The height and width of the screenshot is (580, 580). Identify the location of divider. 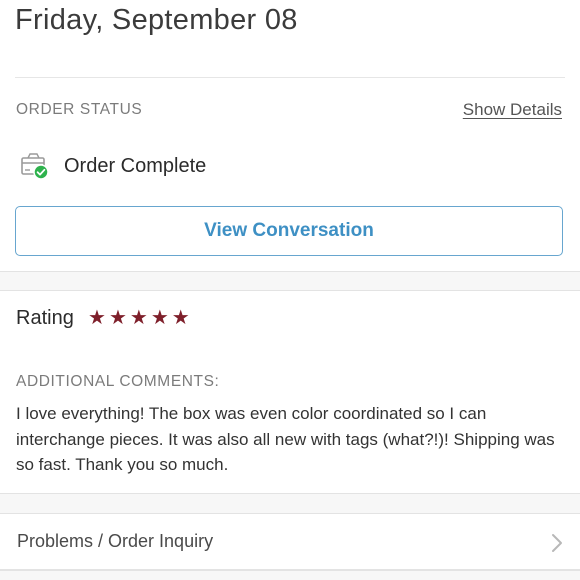
(290, 77).